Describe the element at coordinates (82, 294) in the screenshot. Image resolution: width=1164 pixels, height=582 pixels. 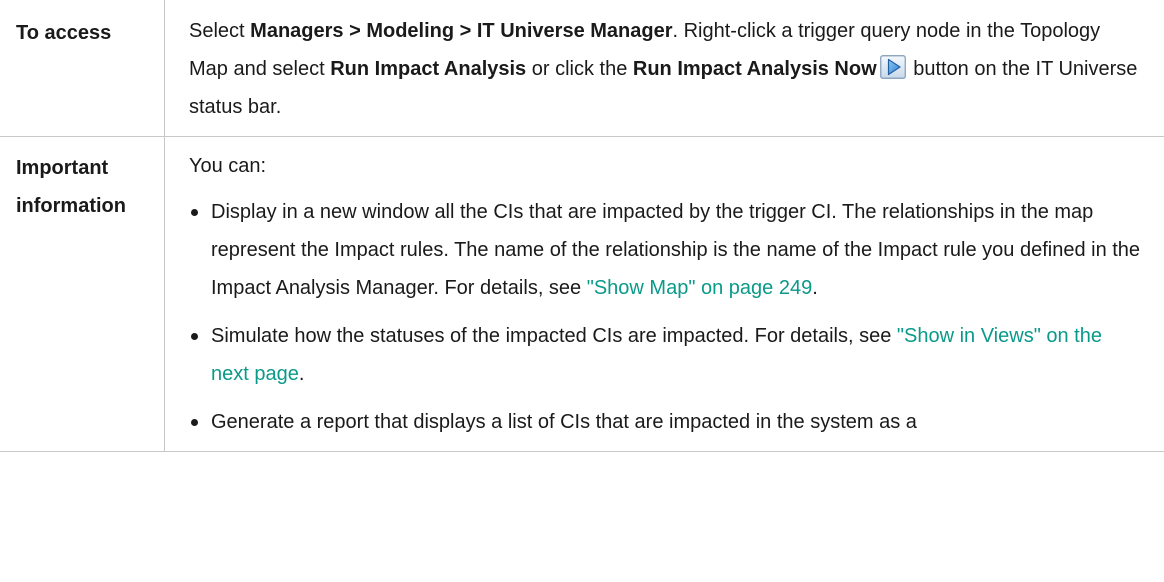
I see `row-label: Important information` at that location.